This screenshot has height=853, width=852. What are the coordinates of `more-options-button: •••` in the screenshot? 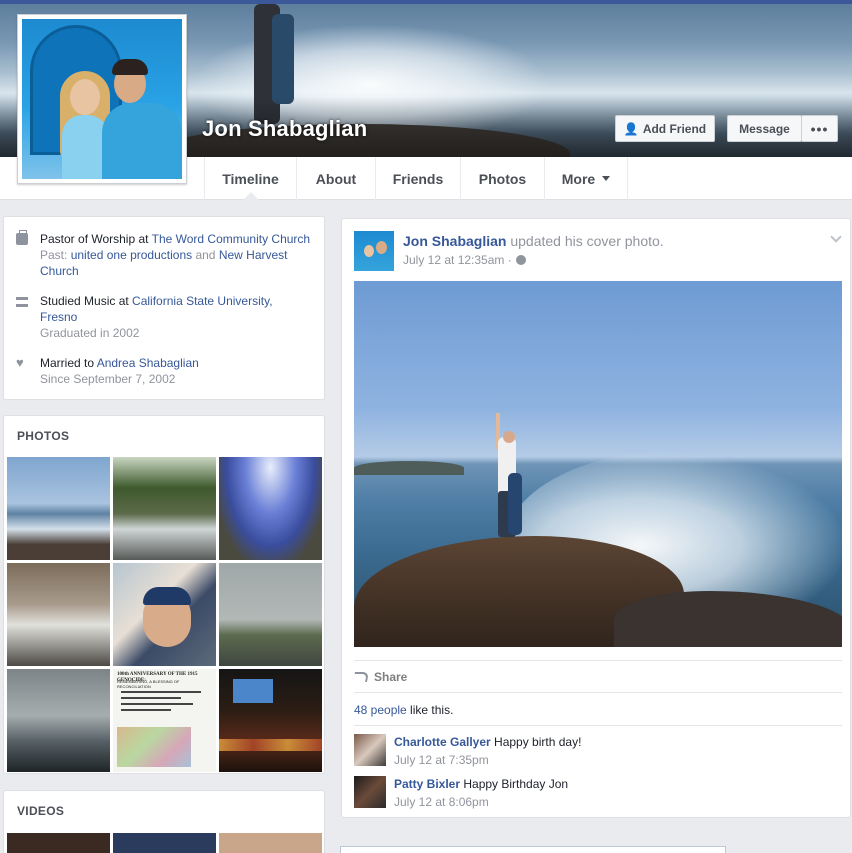 It's located at (819, 128).